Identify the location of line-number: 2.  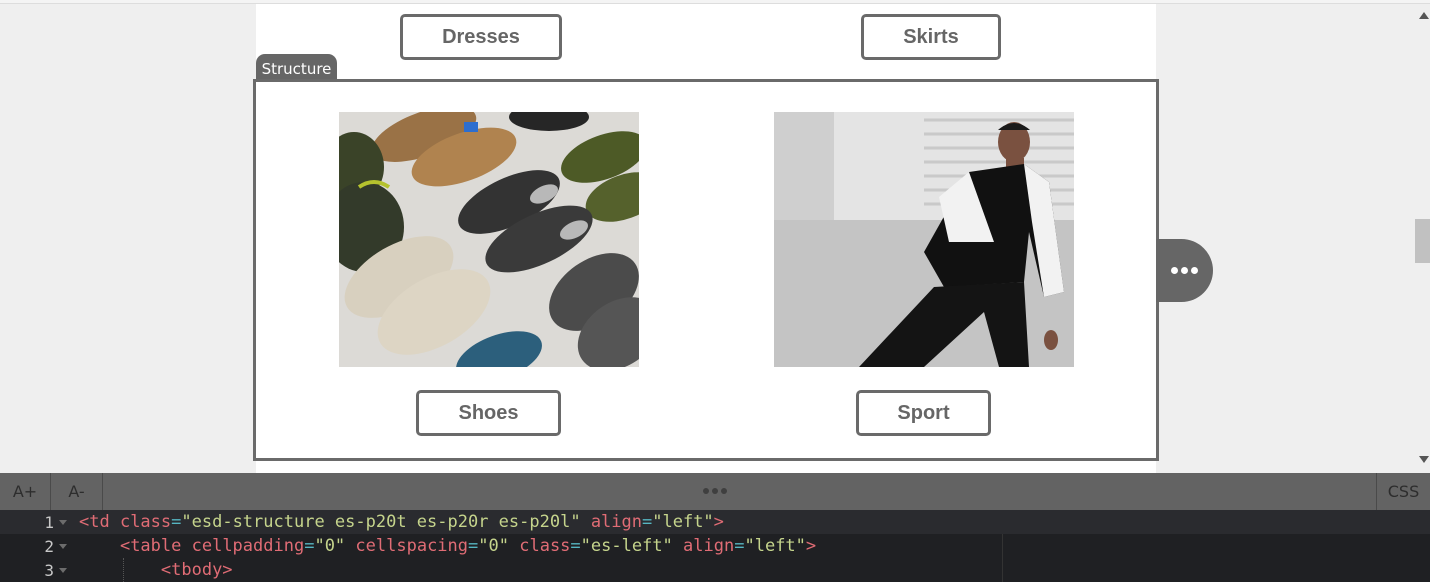
(49, 546).